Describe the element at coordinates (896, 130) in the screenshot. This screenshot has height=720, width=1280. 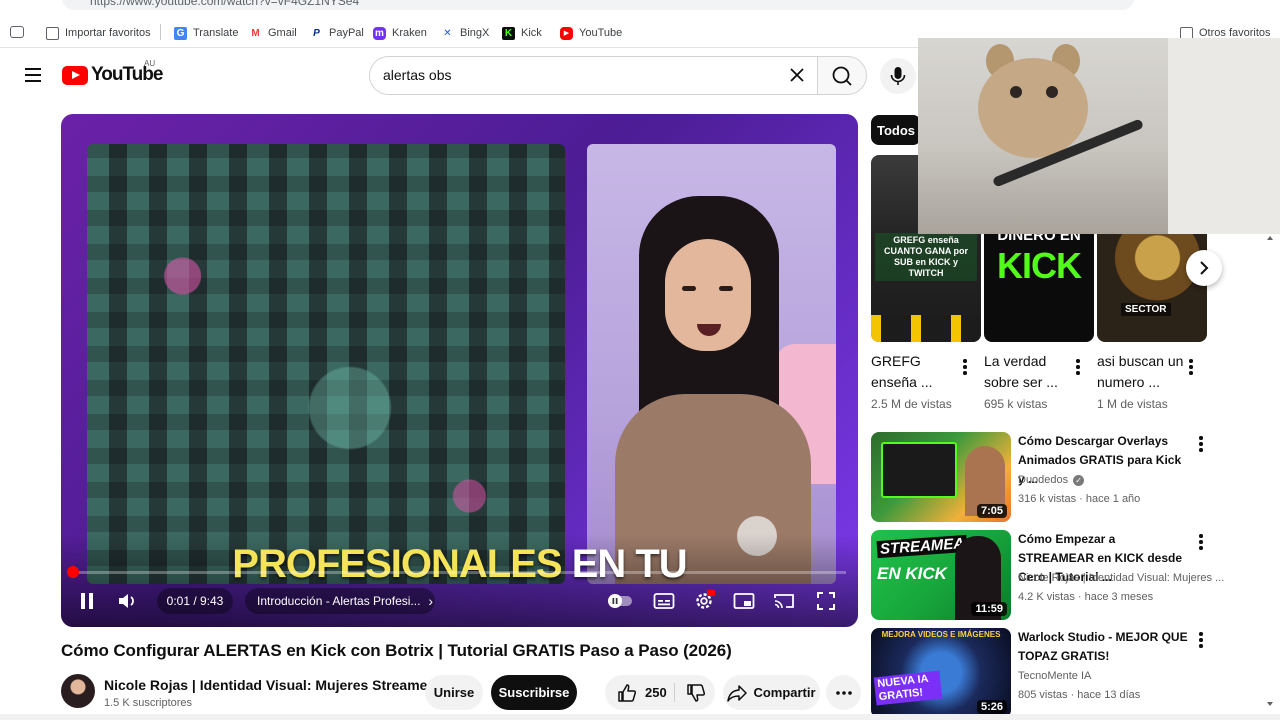
I see `chip-all: Todos` at that location.